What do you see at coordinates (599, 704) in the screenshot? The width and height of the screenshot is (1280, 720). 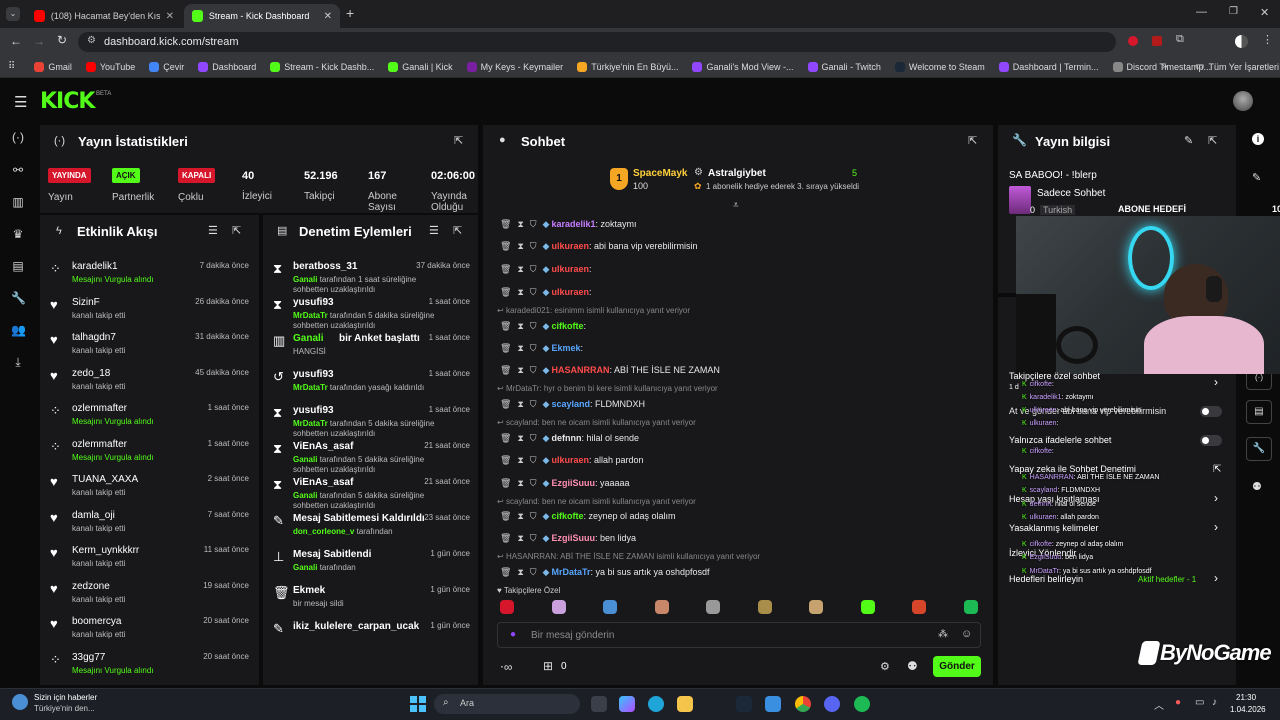 I see `task-view-icon` at bounding box center [599, 704].